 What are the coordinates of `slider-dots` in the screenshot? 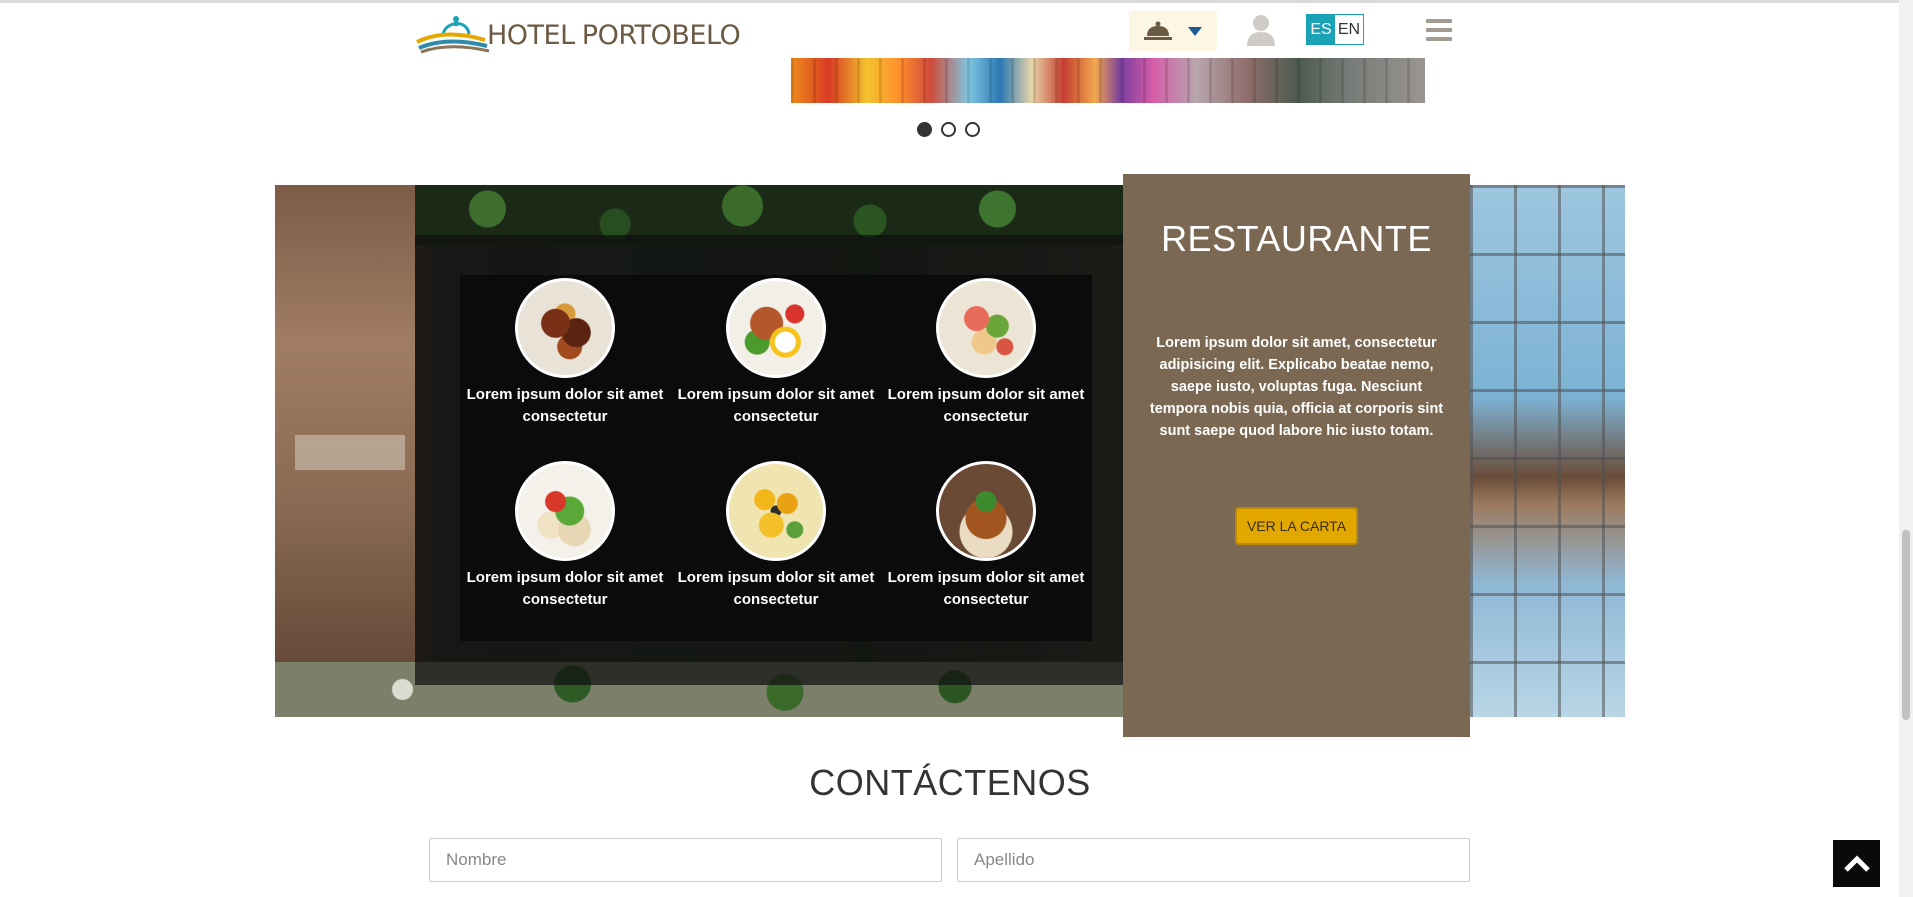 It's located at (948, 129).